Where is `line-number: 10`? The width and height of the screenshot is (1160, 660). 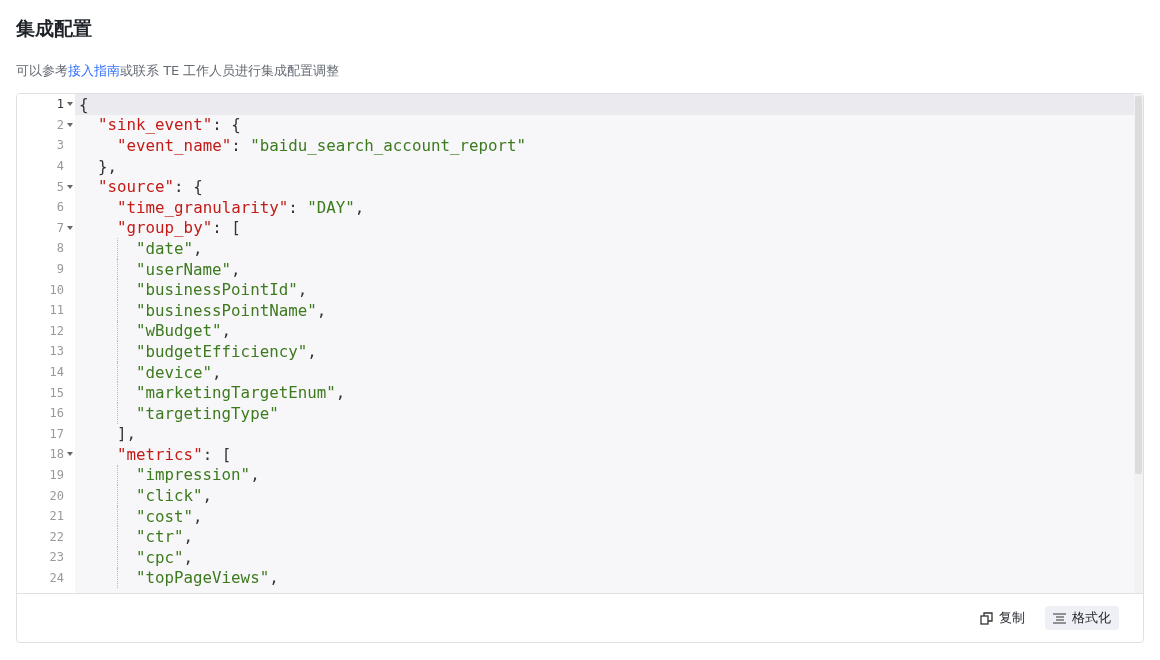
line-number: 10 is located at coordinates (56, 290).